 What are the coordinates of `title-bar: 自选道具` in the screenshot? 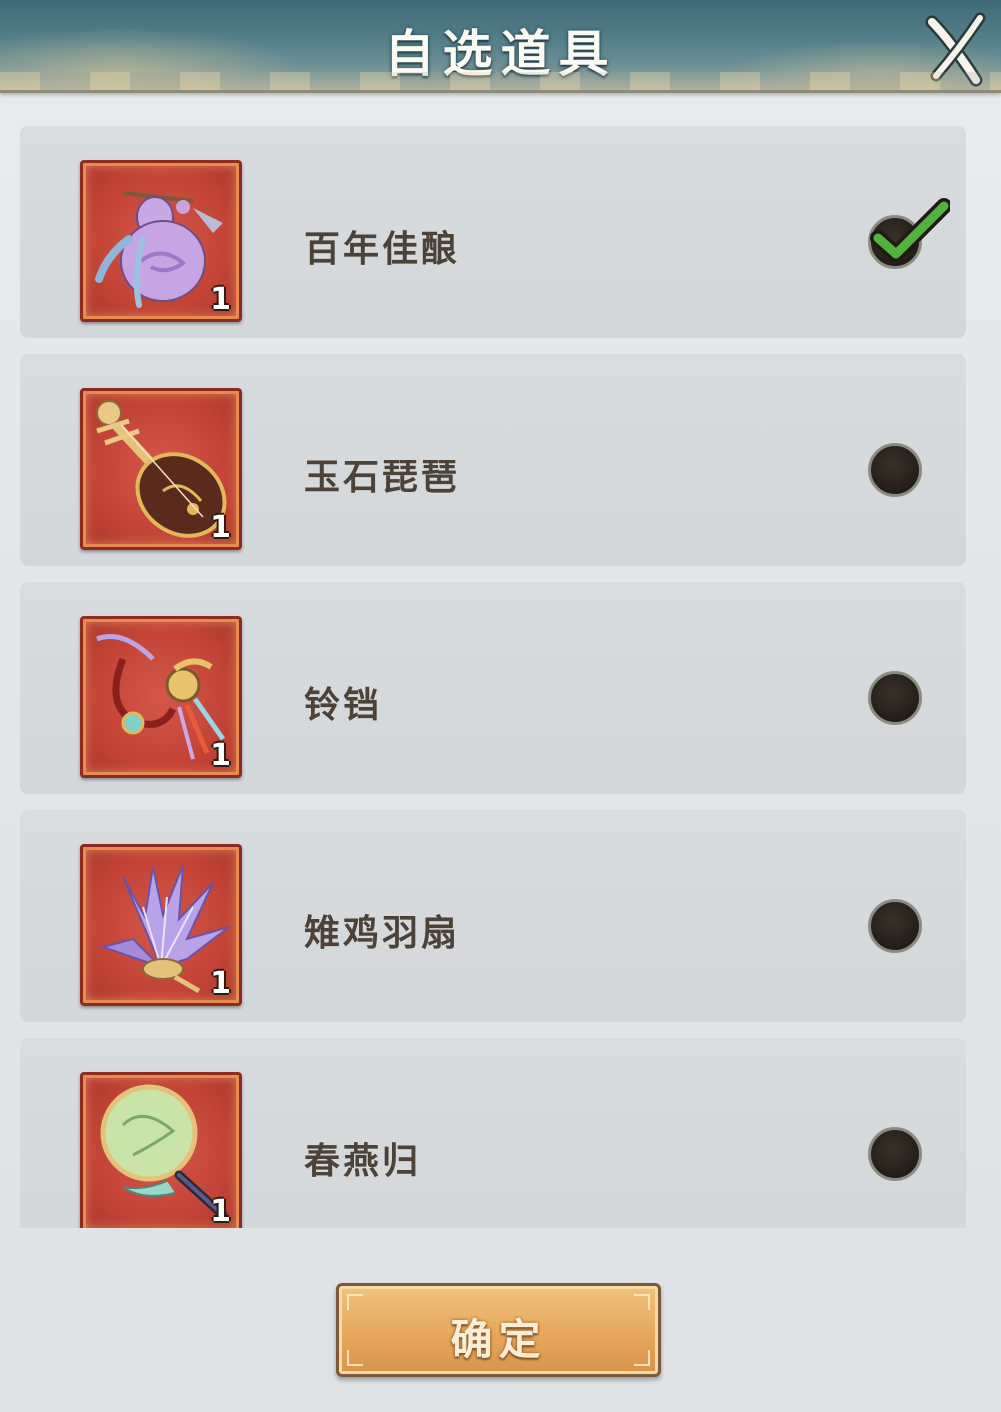 It's located at (500, 46).